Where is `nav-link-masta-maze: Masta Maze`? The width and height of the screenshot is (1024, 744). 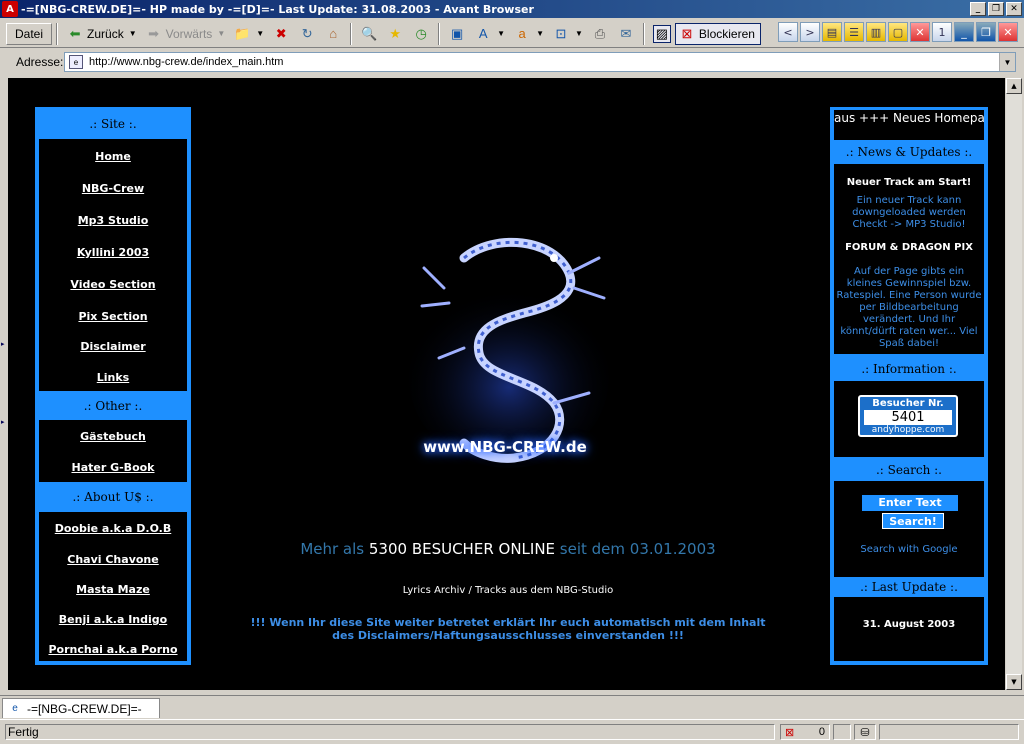
nav-link-masta-maze: Masta Maze is located at coordinates (113, 589).